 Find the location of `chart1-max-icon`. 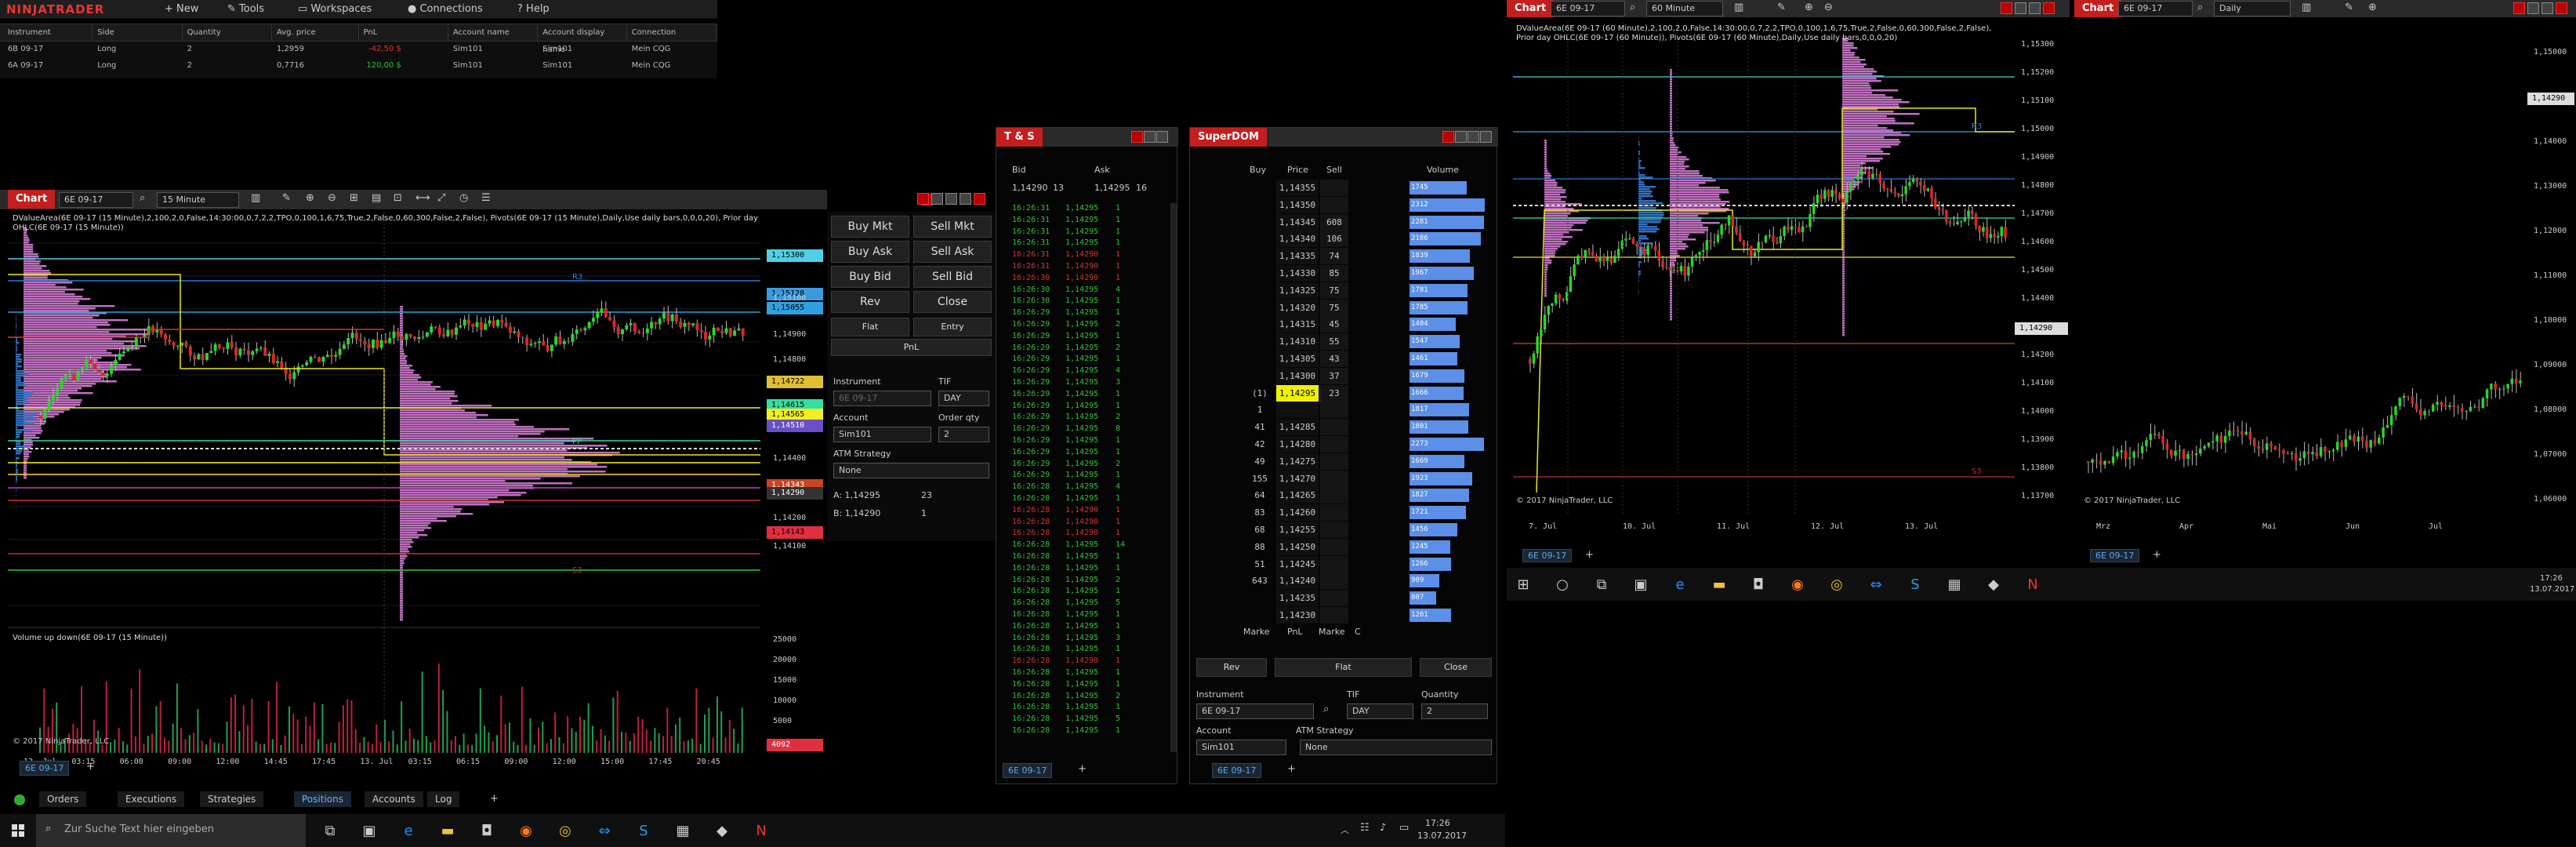

chart1-max-icon is located at coordinates (951, 199).